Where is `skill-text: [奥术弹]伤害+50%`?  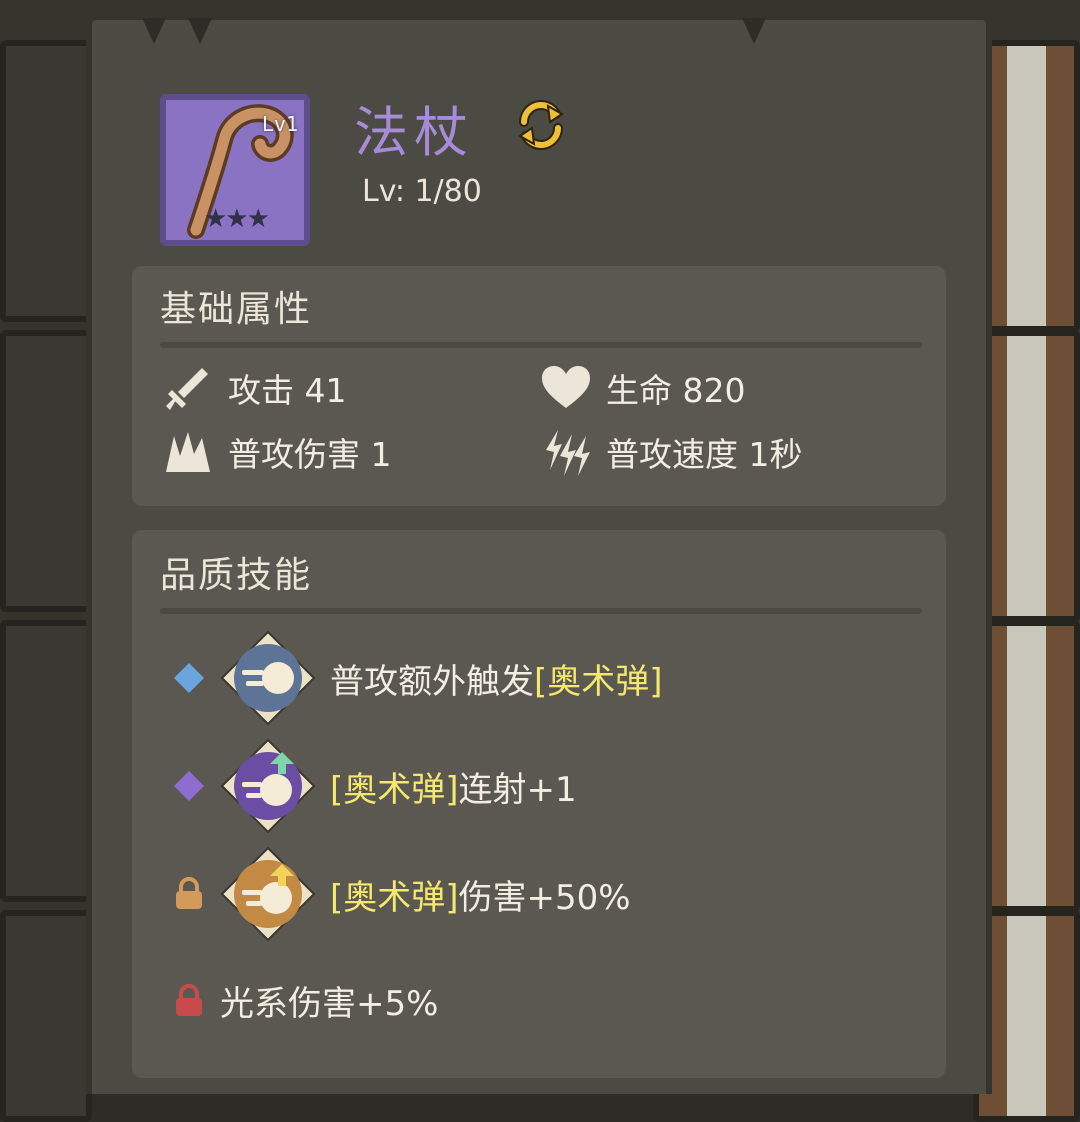
skill-text: [奥术弹]伤害+50% is located at coordinates (480, 897).